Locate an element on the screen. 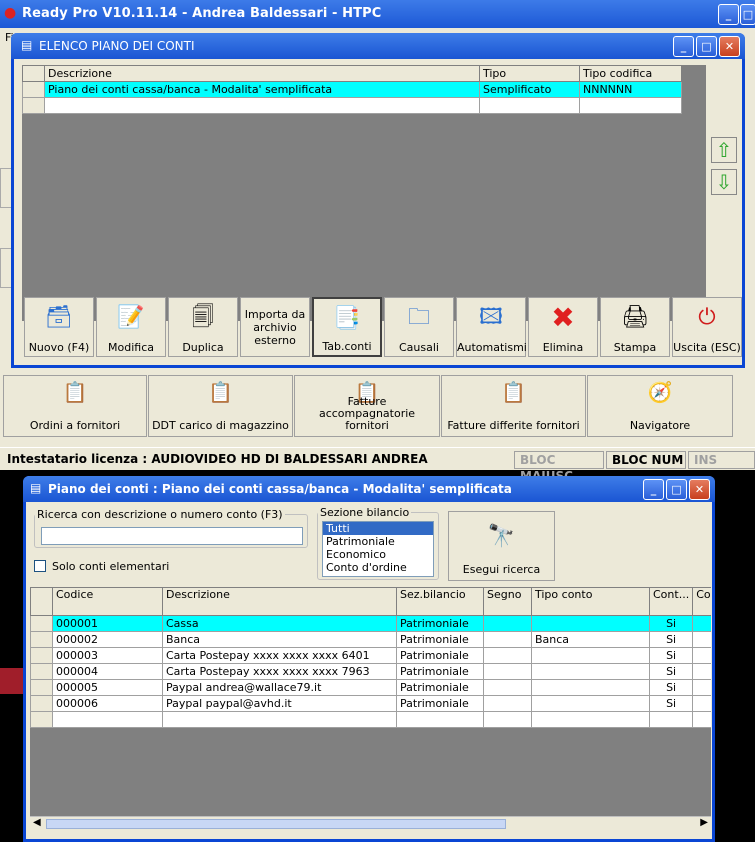 This screenshot has height=842, width=755. scroll-left-icon: ◀ is located at coordinates (37, 822).